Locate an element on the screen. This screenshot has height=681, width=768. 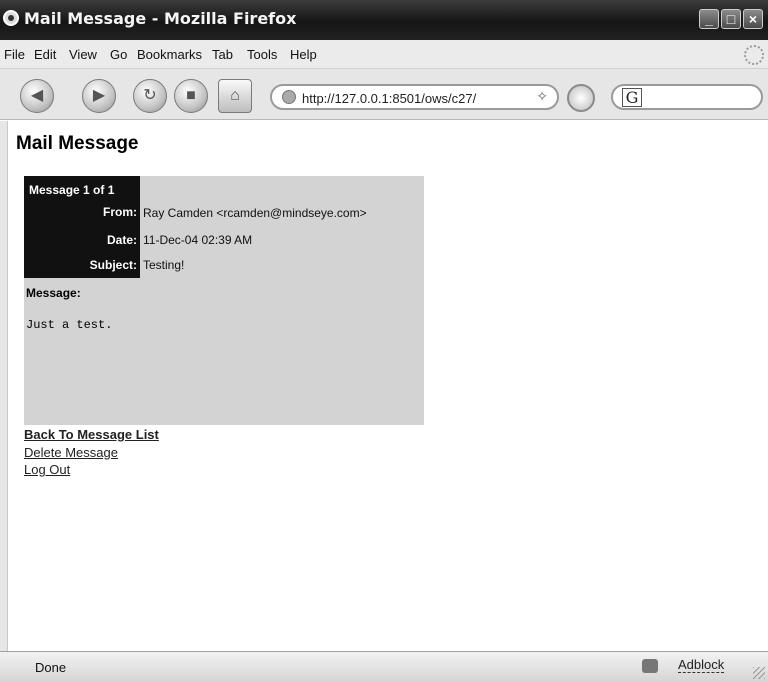
stop-button: ■ is located at coordinates (191, 96).